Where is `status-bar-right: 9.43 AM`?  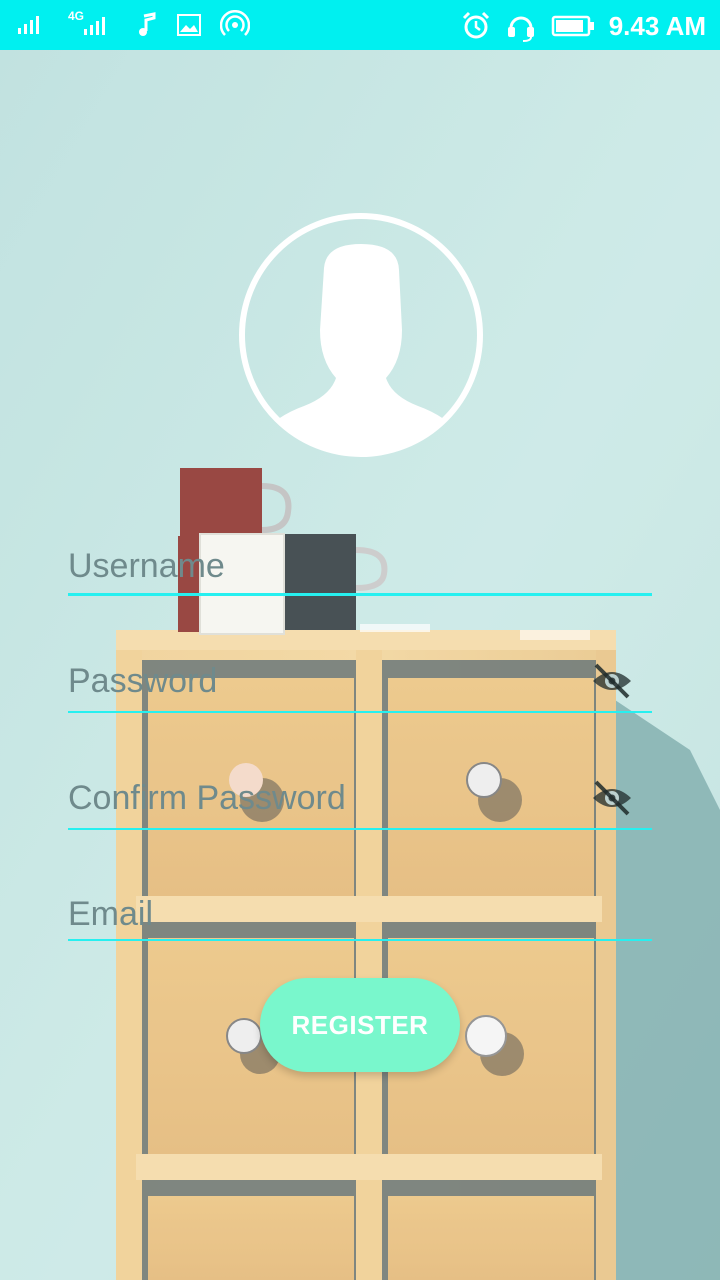
status-bar-right: 9.43 AM is located at coordinates (583, 26).